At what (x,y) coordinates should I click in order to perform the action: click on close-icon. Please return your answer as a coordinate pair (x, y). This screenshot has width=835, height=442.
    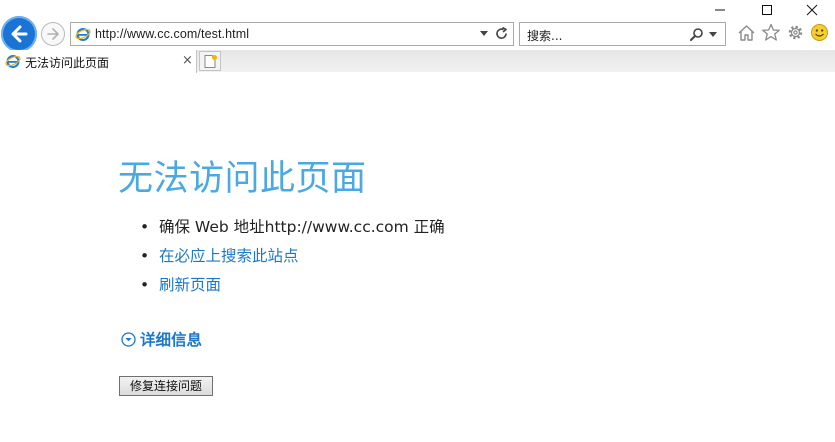
    Looking at the image, I should click on (812, 10).